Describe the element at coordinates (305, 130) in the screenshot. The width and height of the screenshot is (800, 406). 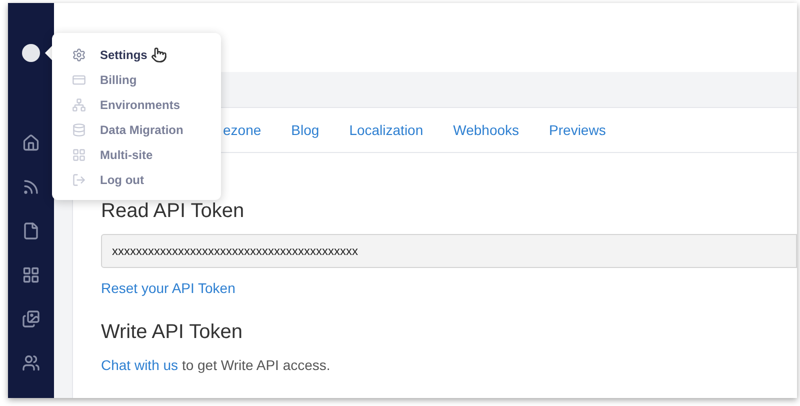
I see `tab: Blog` at that location.